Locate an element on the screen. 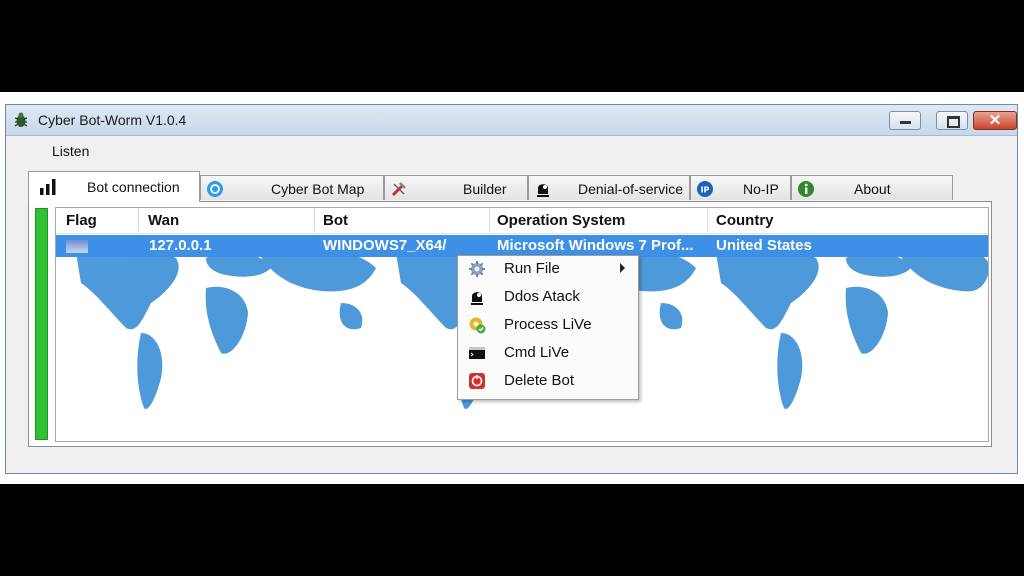 This screenshot has height=576, width=1024. globe-icon is located at coordinates (215, 189).